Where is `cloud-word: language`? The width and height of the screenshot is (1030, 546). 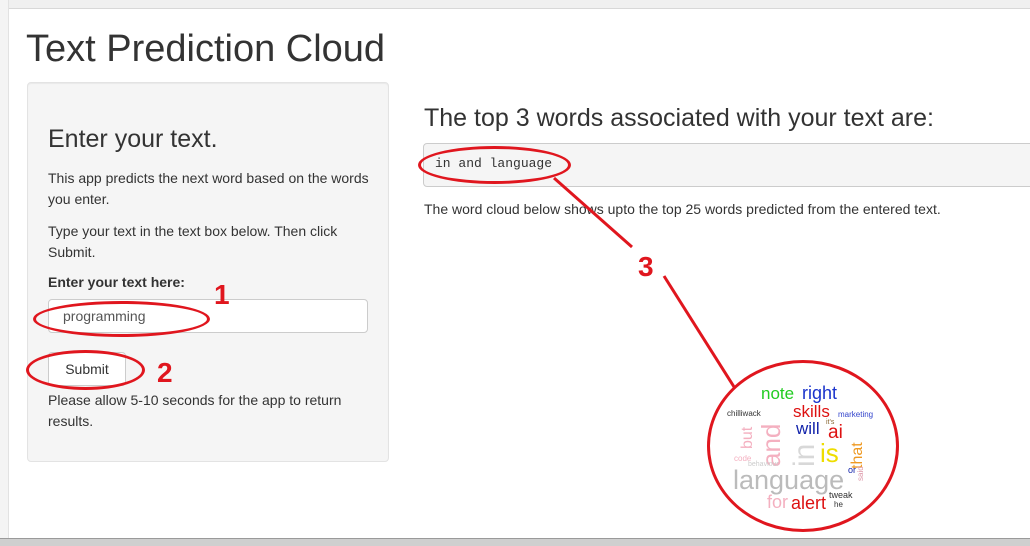 cloud-word: language is located at coordinates (789, 480).